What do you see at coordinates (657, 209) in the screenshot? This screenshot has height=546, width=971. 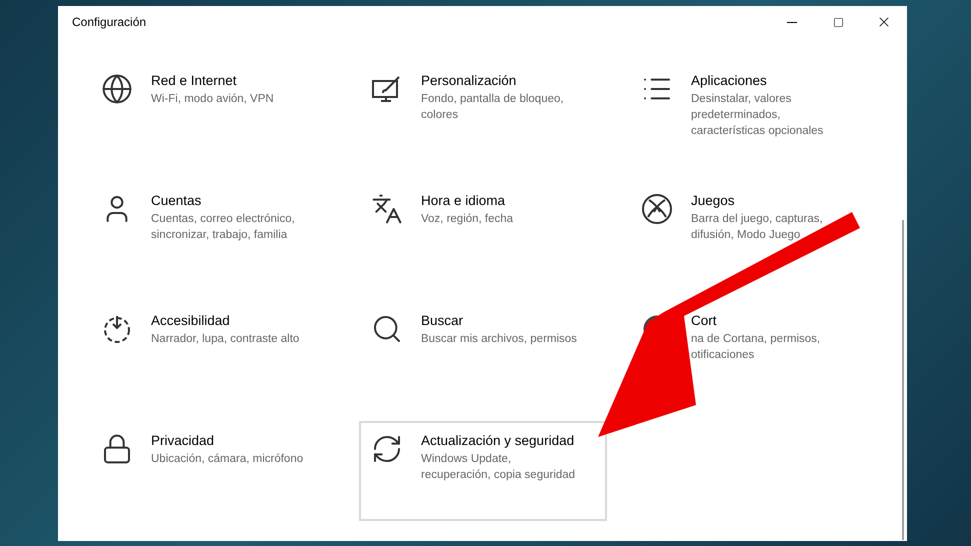 I see `xbox-icon` at bounding box center [657, 209].